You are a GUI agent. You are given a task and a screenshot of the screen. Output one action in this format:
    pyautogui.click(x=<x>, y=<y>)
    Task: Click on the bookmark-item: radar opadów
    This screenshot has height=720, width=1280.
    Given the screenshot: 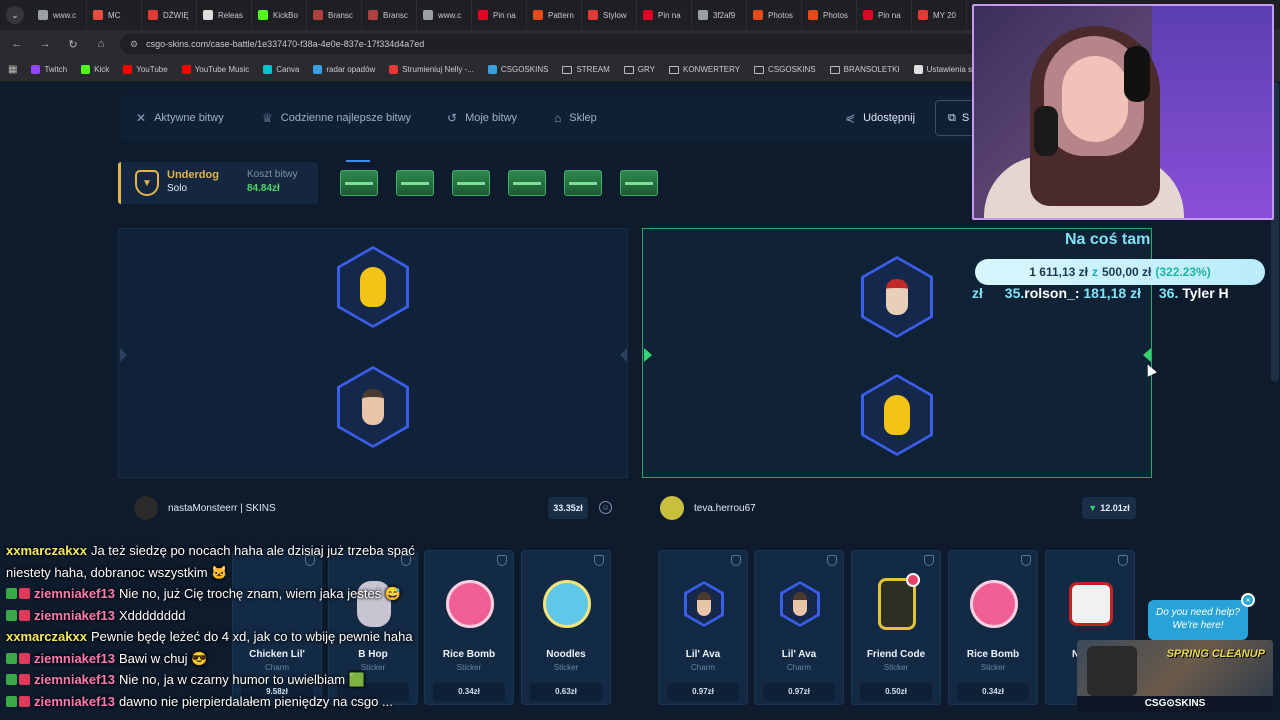 What is the action you would take?
    pyautogui.click(x=344, y=69)
    